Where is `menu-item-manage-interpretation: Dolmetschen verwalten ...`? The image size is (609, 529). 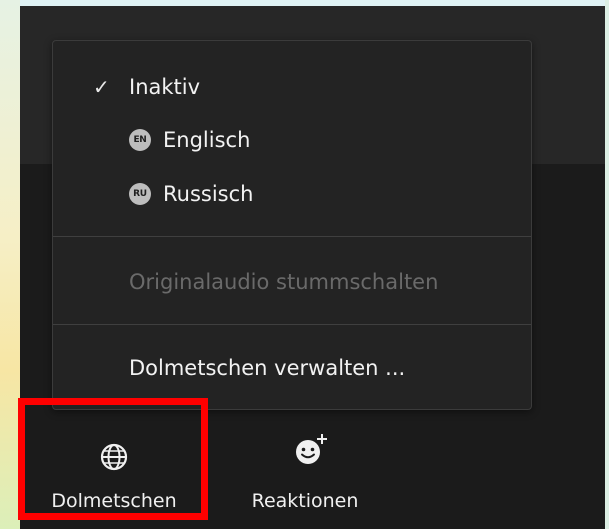
menu-item-manage-interpretation: Dolmetschen verwalten ... is located at coordinates (292, 368).